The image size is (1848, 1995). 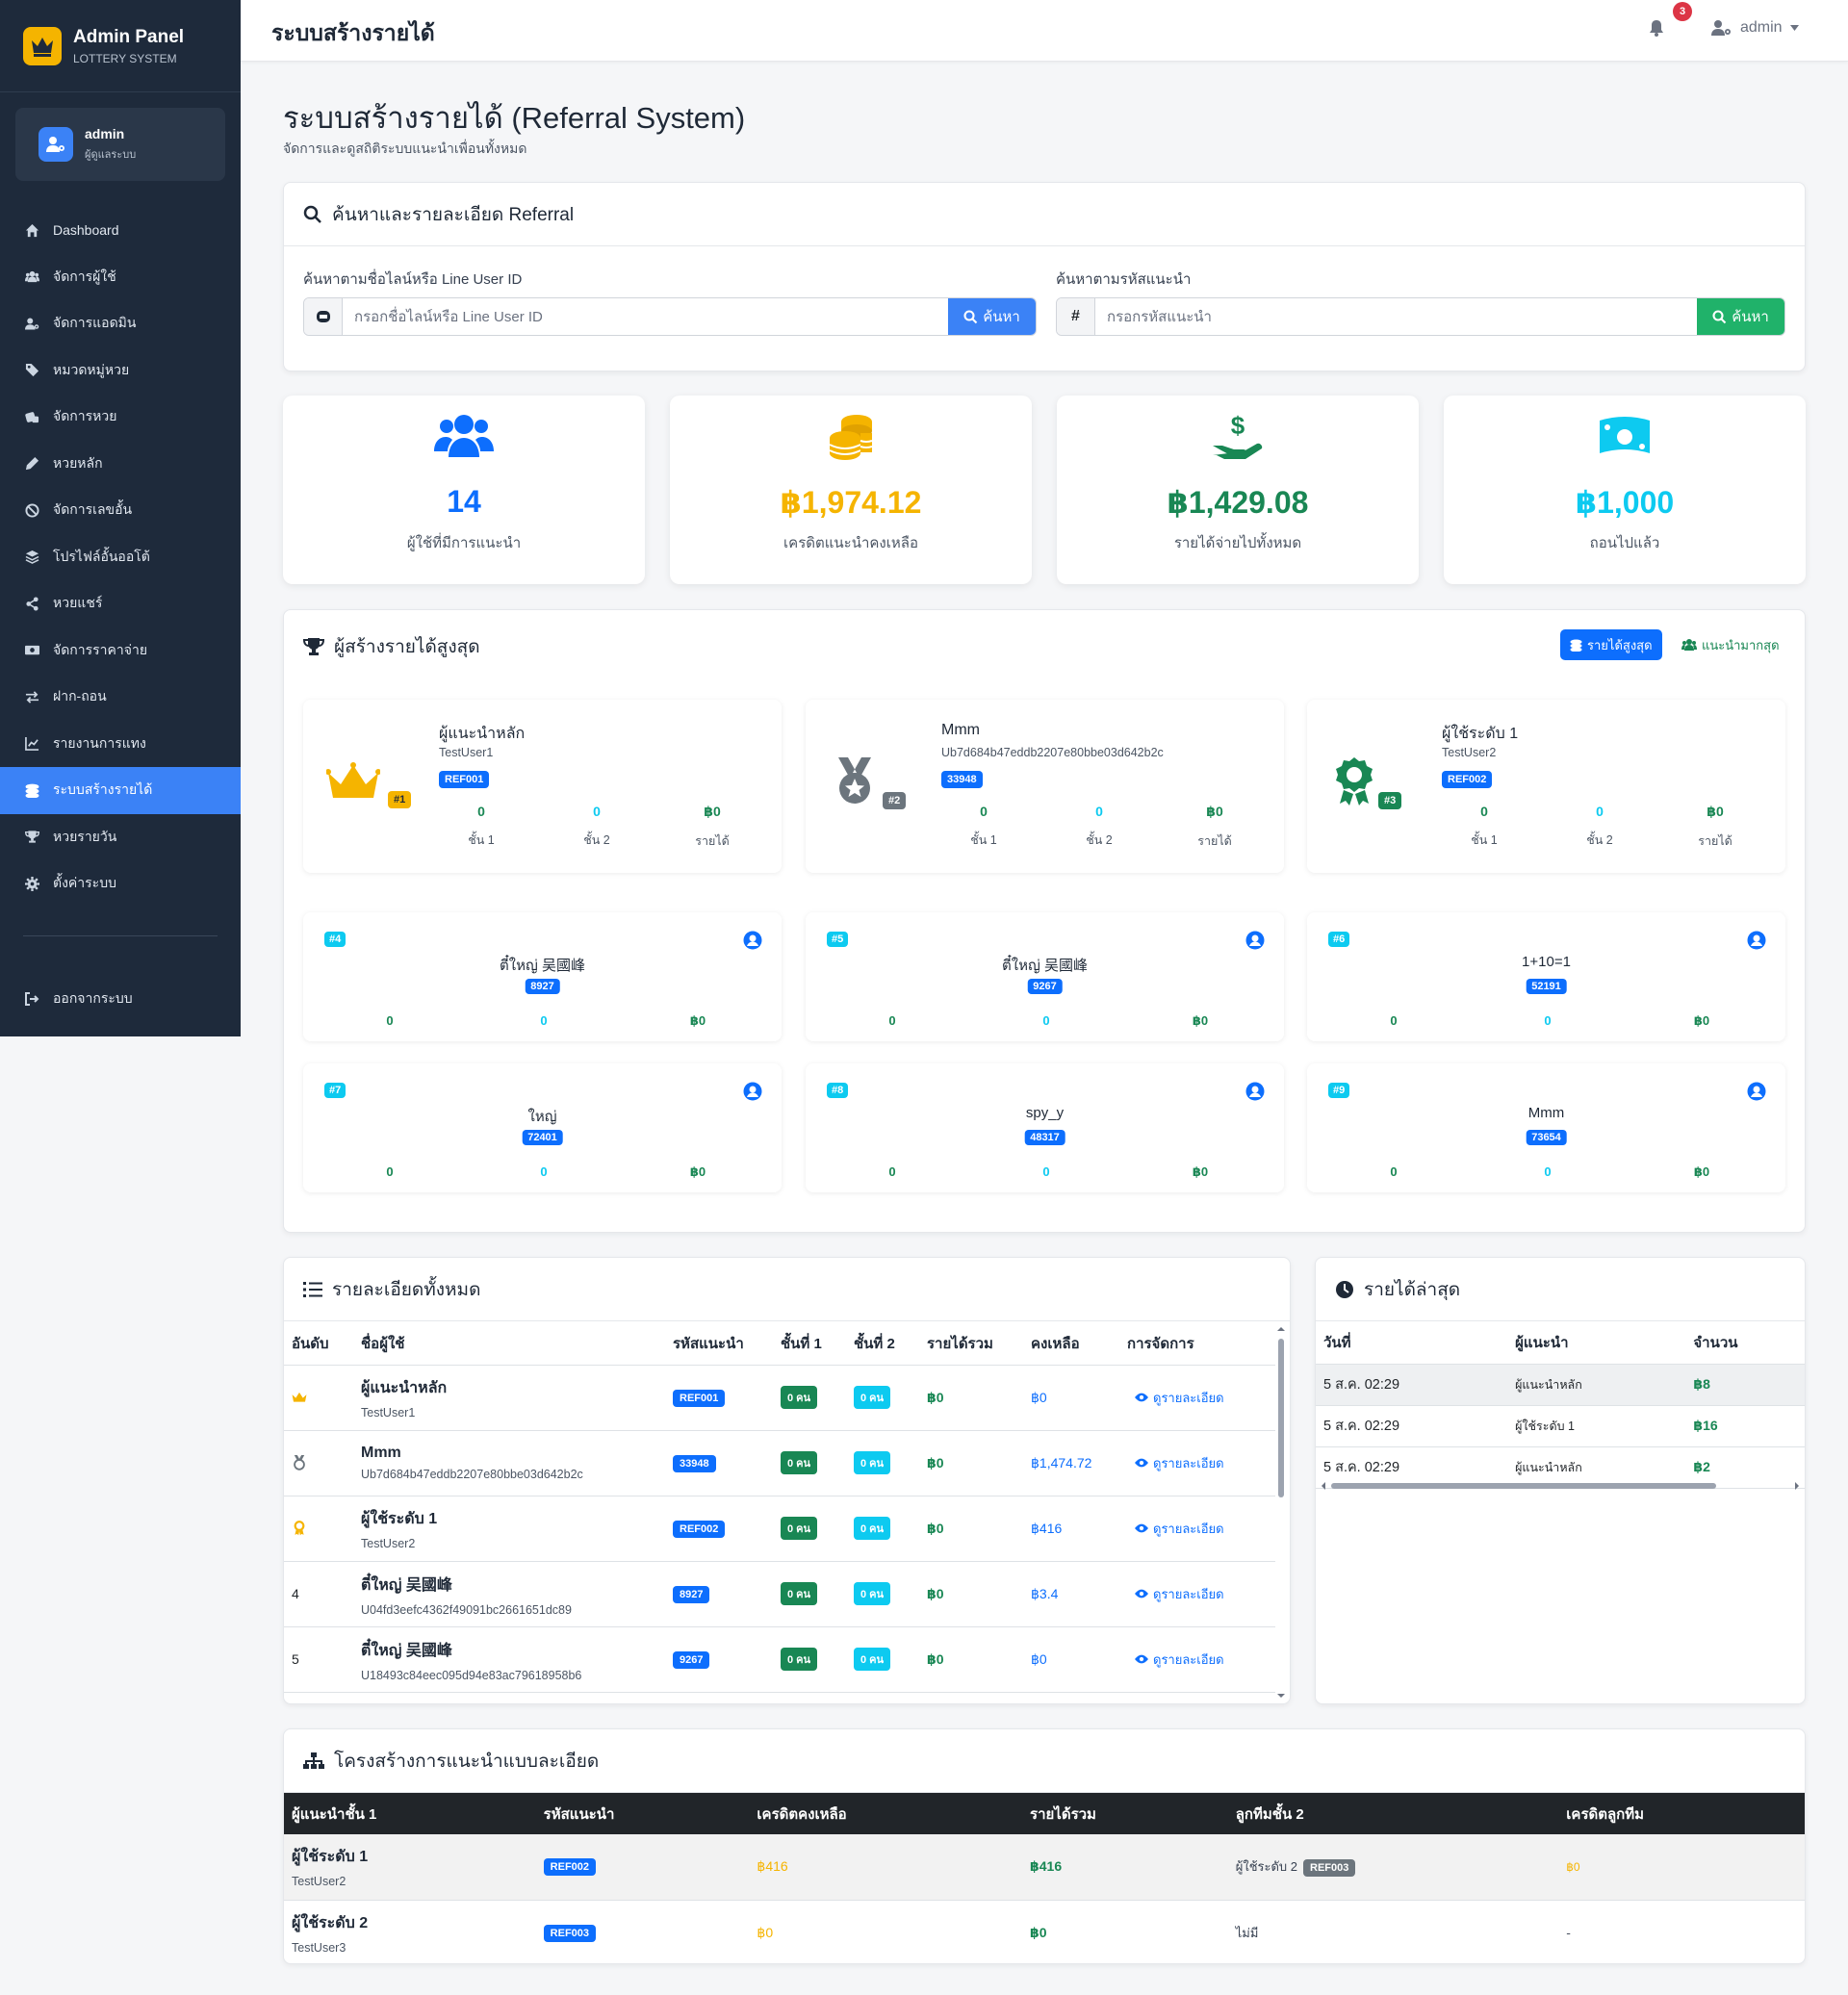 I want to click on amount-cell: ฿8, so click(x=1745, y=1385).